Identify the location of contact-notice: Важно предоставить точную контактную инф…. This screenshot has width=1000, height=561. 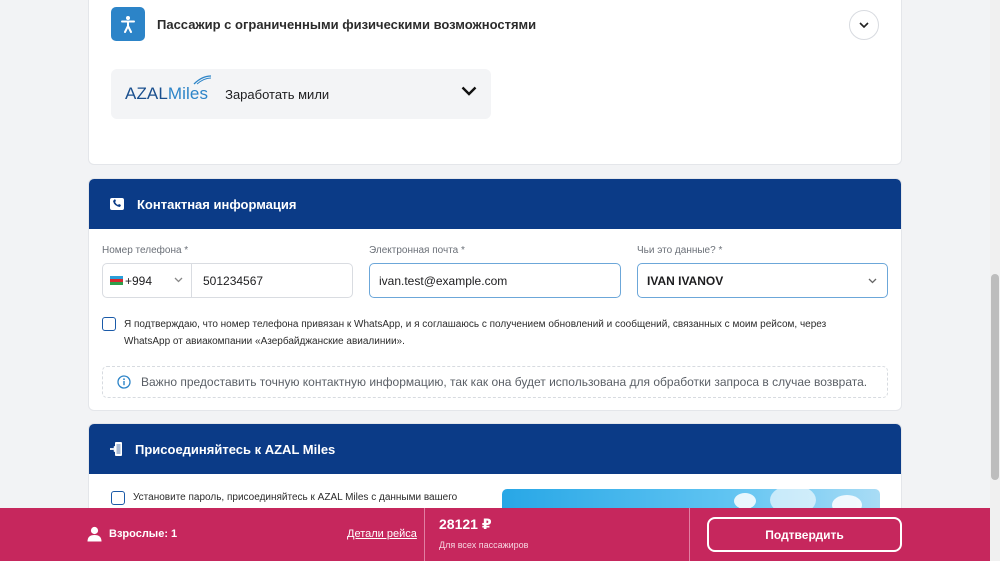
(495, 382).